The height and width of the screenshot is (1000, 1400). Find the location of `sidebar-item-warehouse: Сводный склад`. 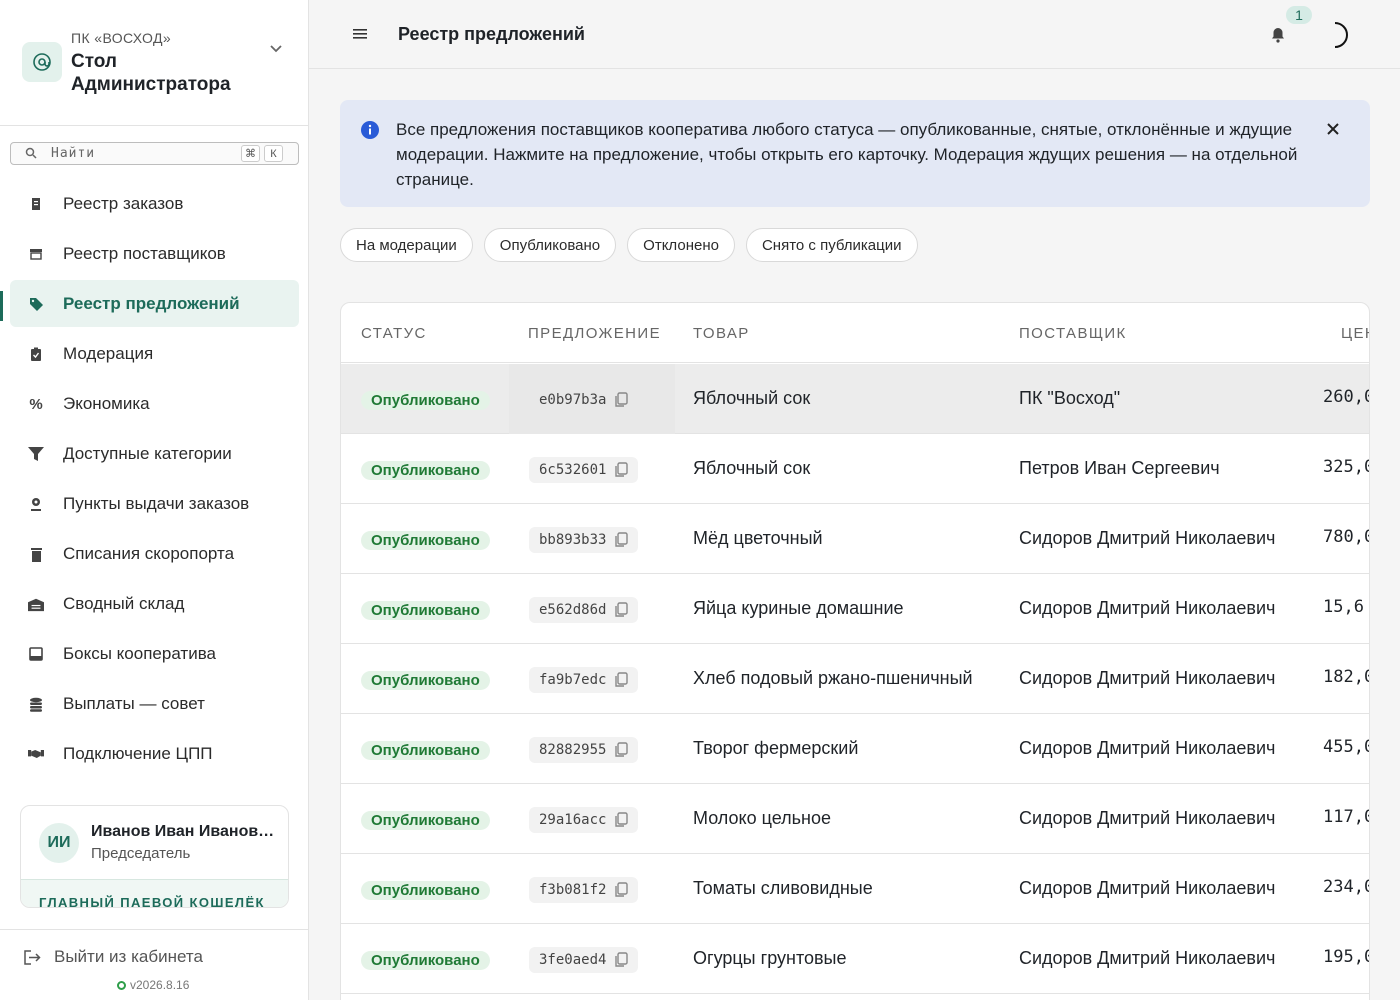

sidebar-item-warehouse: Сводный склад is located at coordinates (154, 603).